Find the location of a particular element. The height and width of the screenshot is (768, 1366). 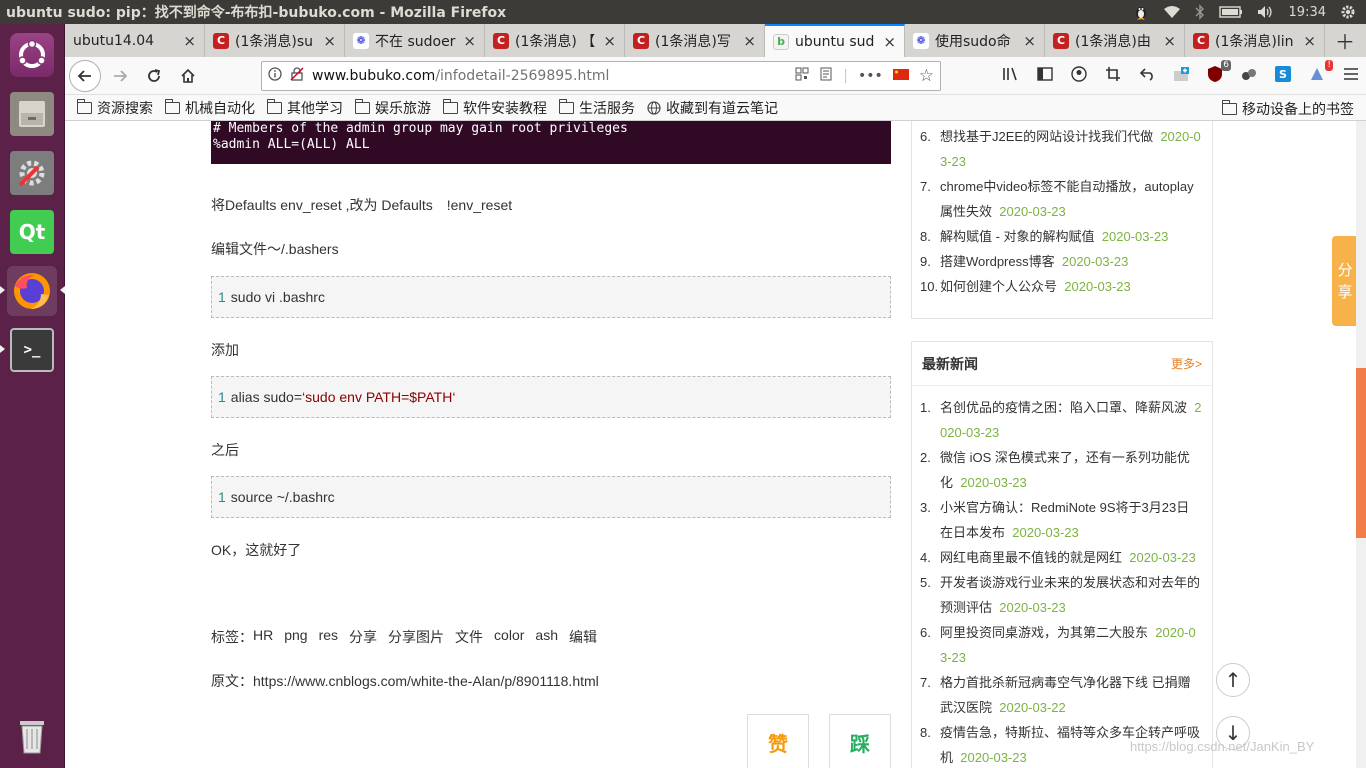

account-icon is located at coordinates (1079, 74).